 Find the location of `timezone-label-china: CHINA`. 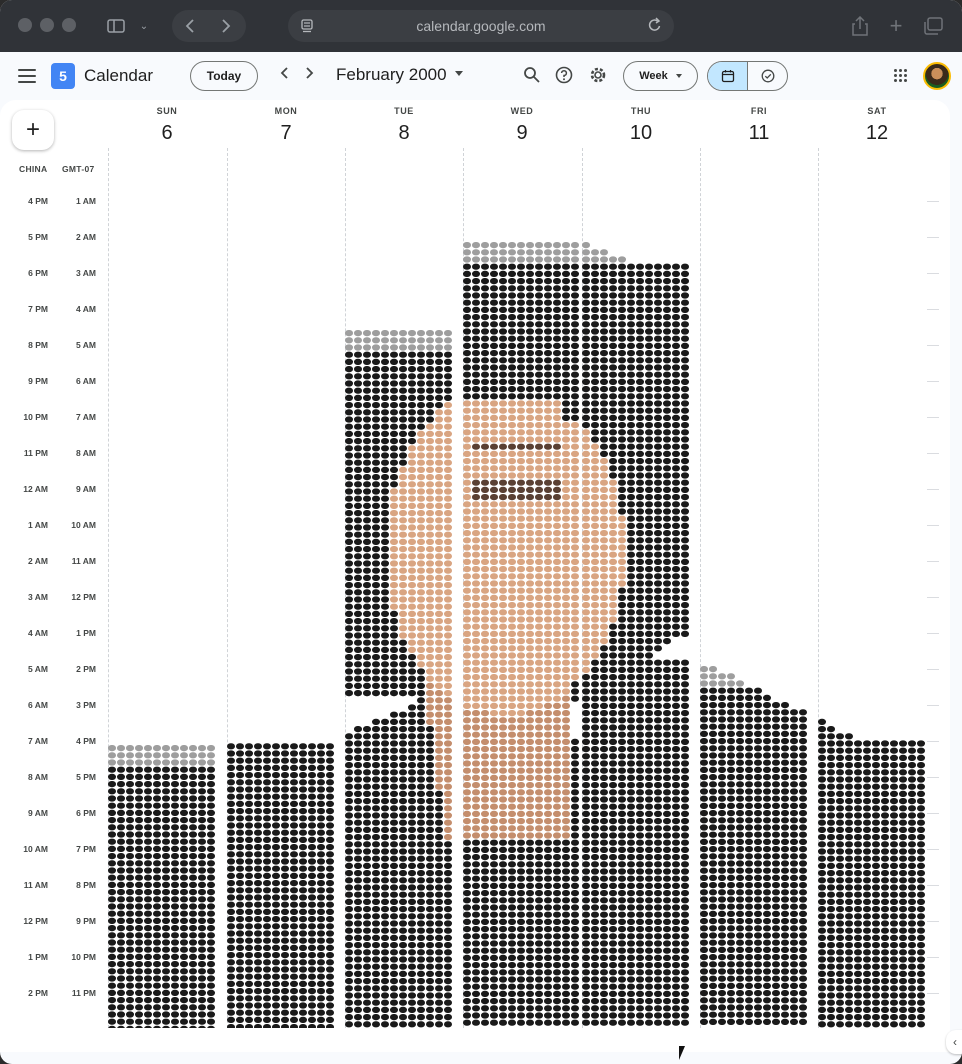

timezone-label-china: CHINA is located at coordinates (33, 169).